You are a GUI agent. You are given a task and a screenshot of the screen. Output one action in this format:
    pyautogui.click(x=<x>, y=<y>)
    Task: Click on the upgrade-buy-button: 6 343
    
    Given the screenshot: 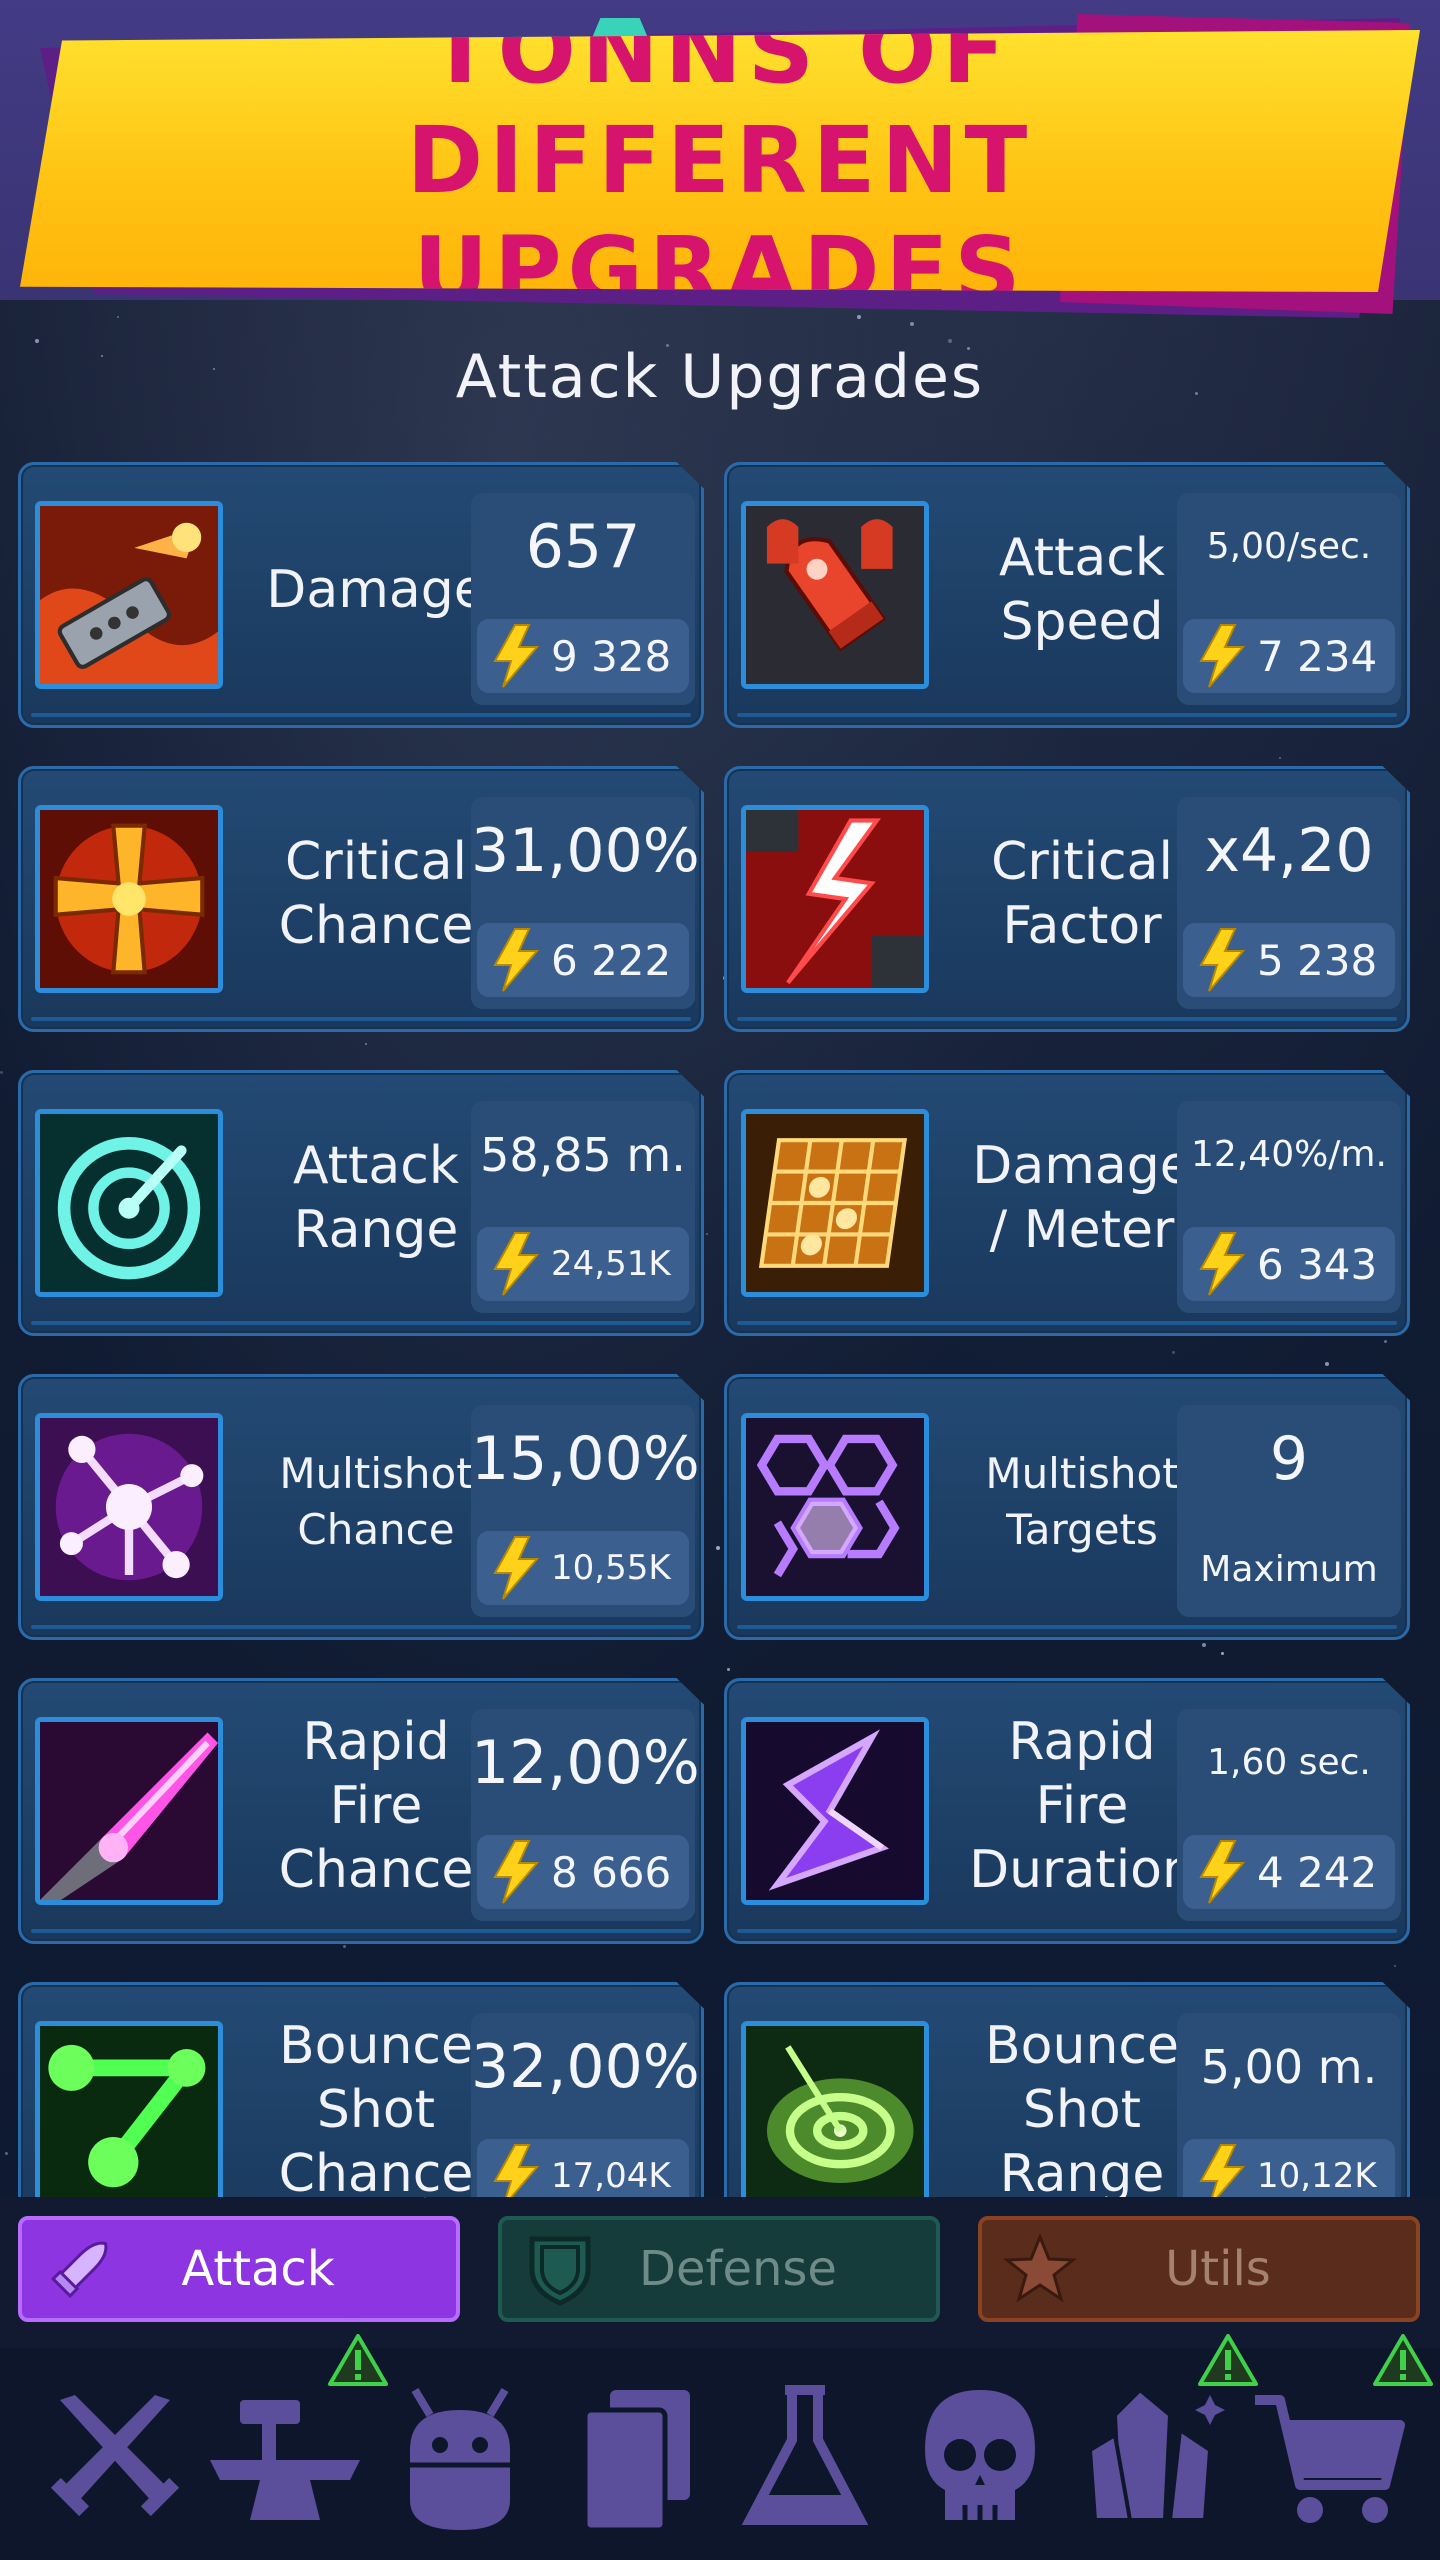 What is the action you would take?
    pyautogui.click(x=1289, y=1264)
    